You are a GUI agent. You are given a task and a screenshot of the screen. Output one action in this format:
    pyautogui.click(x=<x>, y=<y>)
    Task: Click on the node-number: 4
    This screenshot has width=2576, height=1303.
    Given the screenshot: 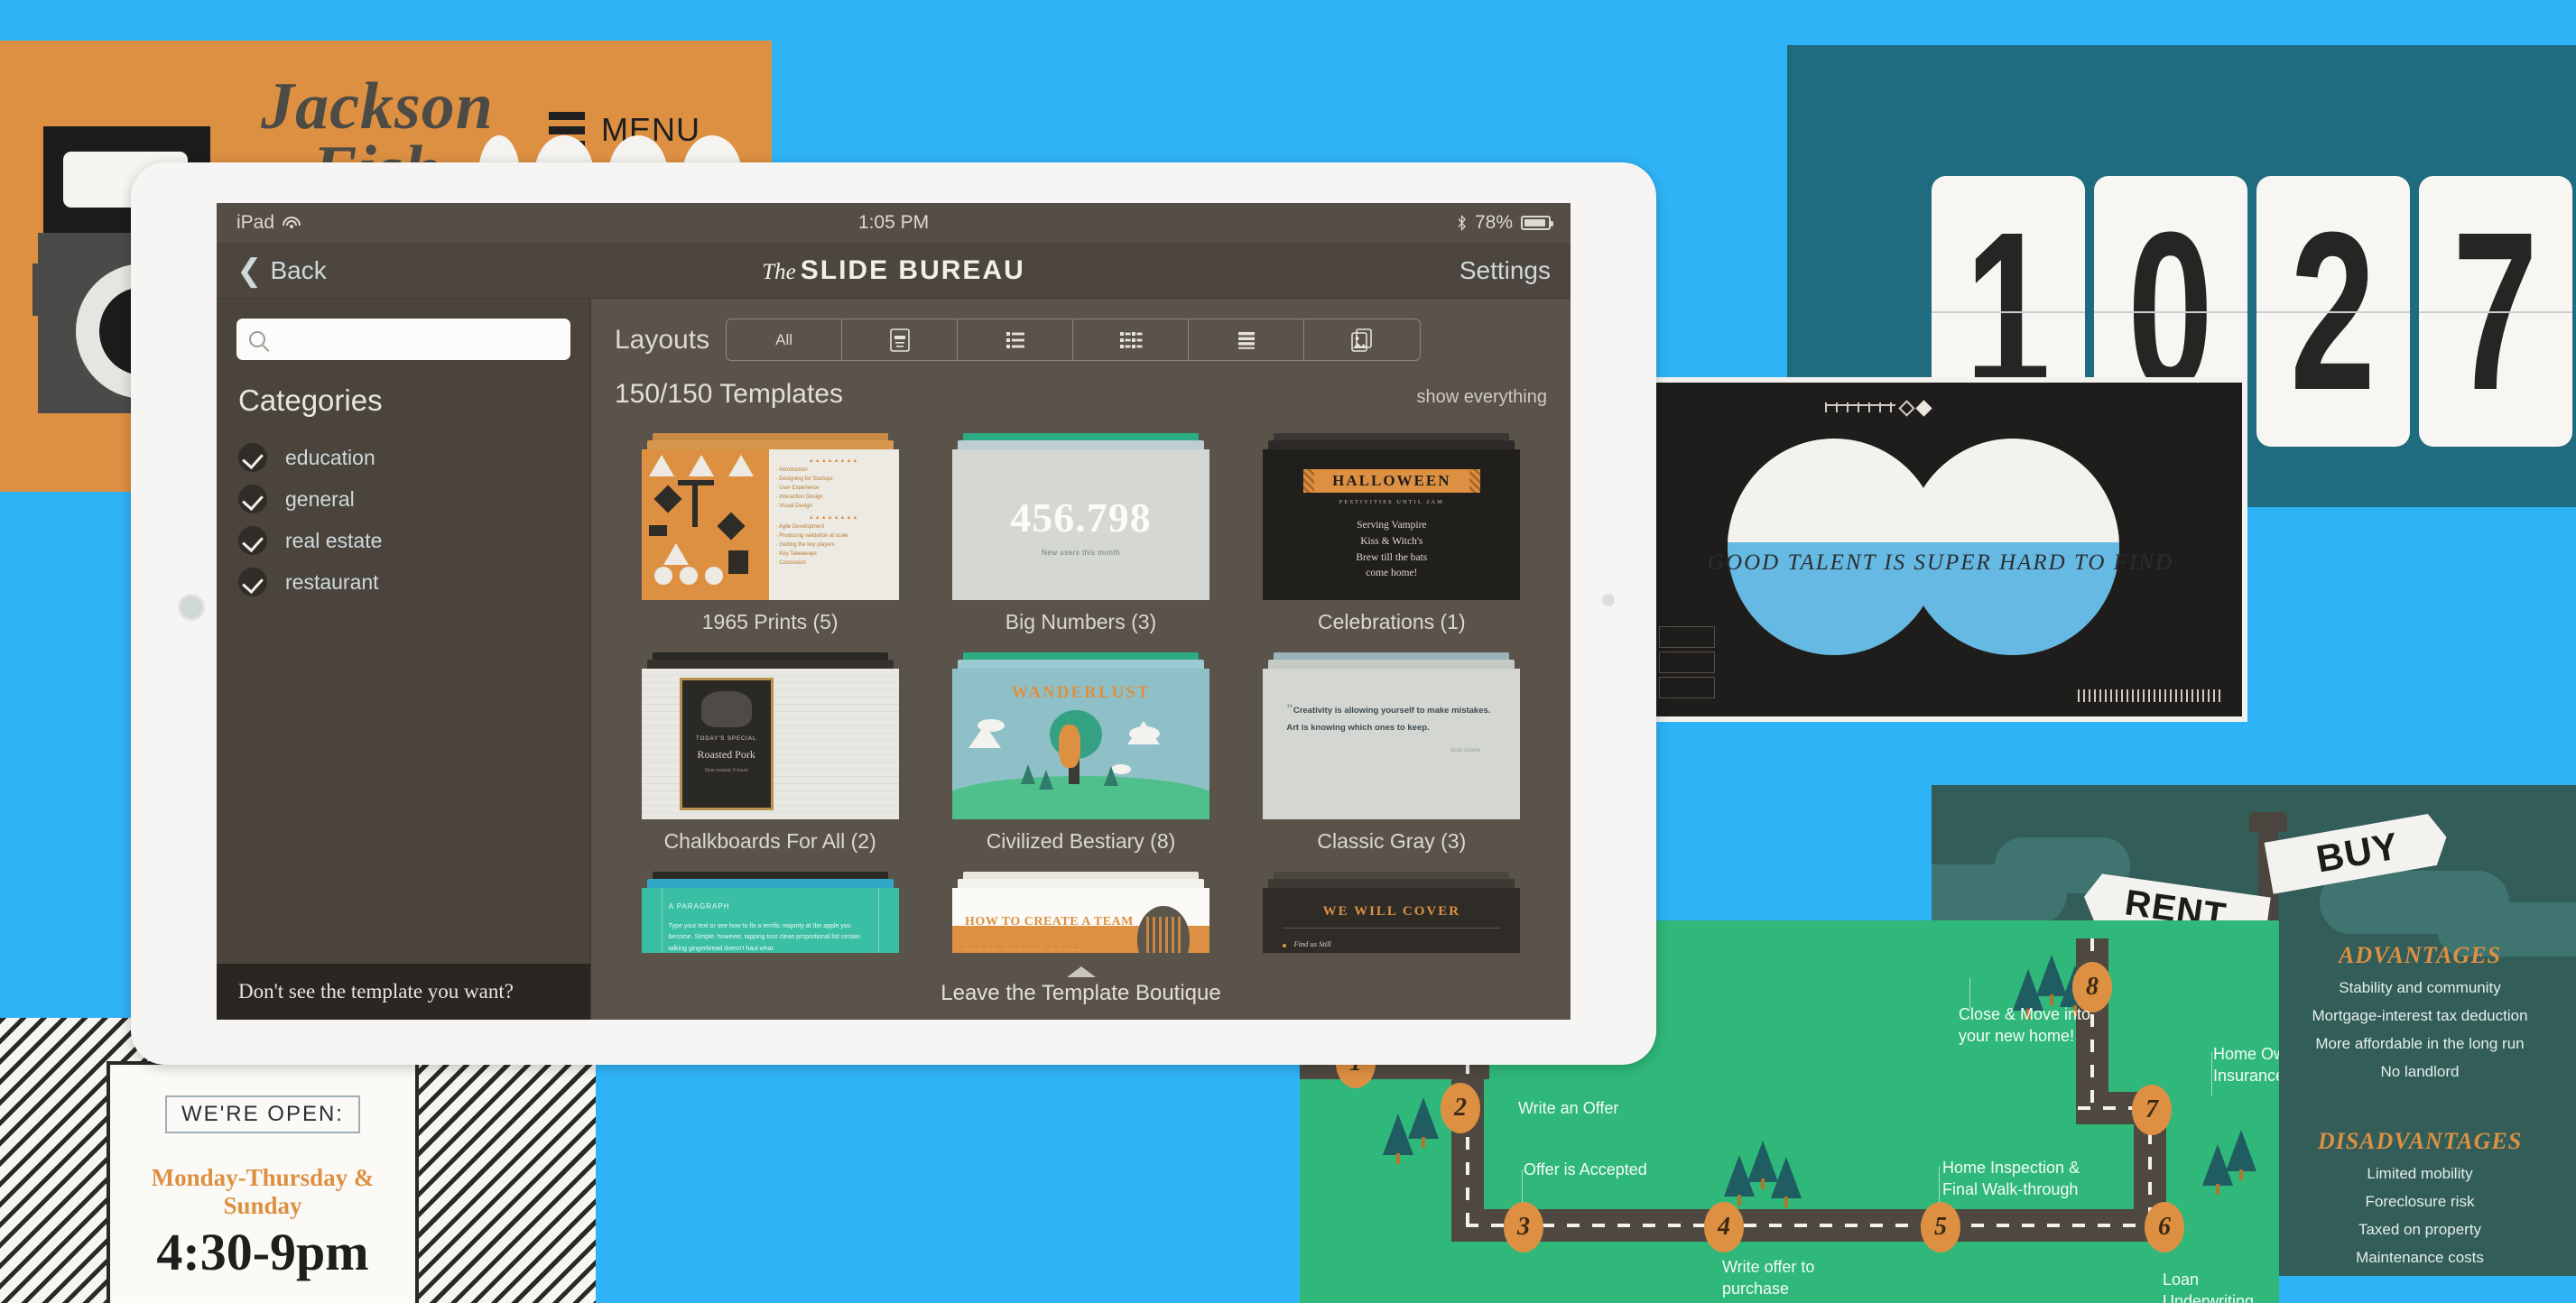 What is the action you would take?
    pyautogui.click(x=1724, y=1227)
    